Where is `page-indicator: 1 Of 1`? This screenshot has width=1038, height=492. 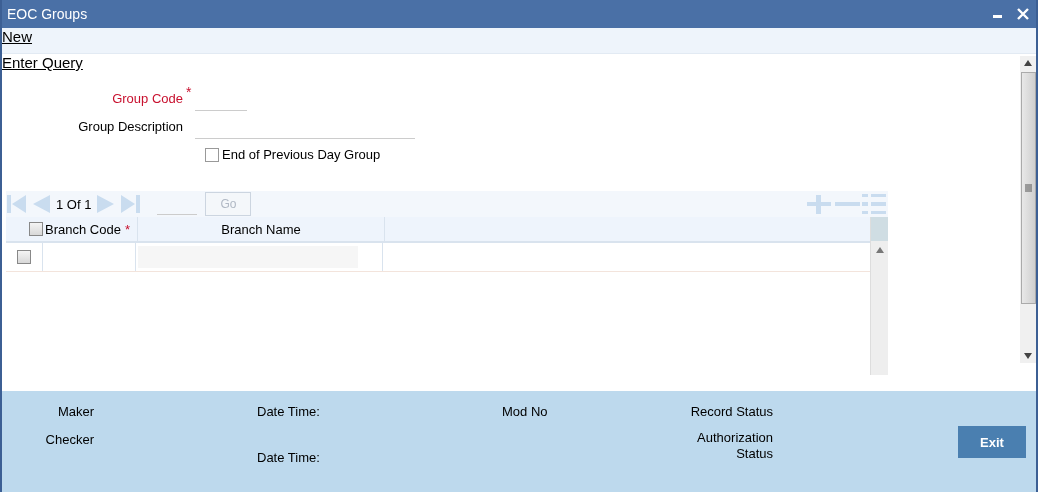 page-indicator: 1 Of 1 is located at coordinates (74, 204).